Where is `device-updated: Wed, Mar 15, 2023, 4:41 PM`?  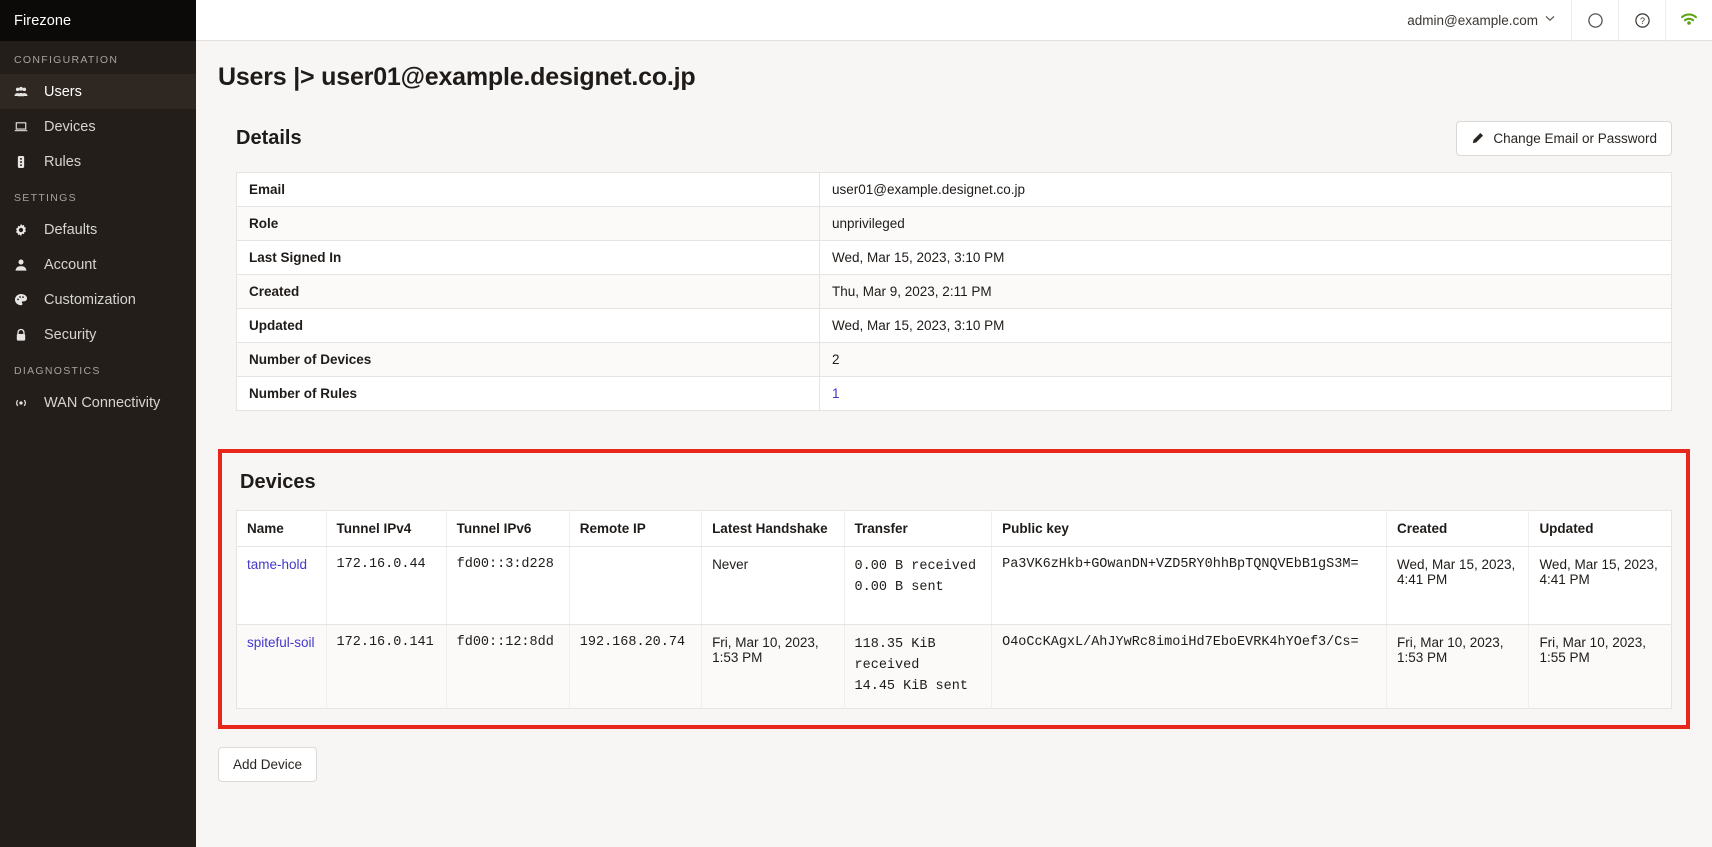
device-updated: Wed, Mar 15, 2023, 4:41 PM is located at coordinates (1600, 585).